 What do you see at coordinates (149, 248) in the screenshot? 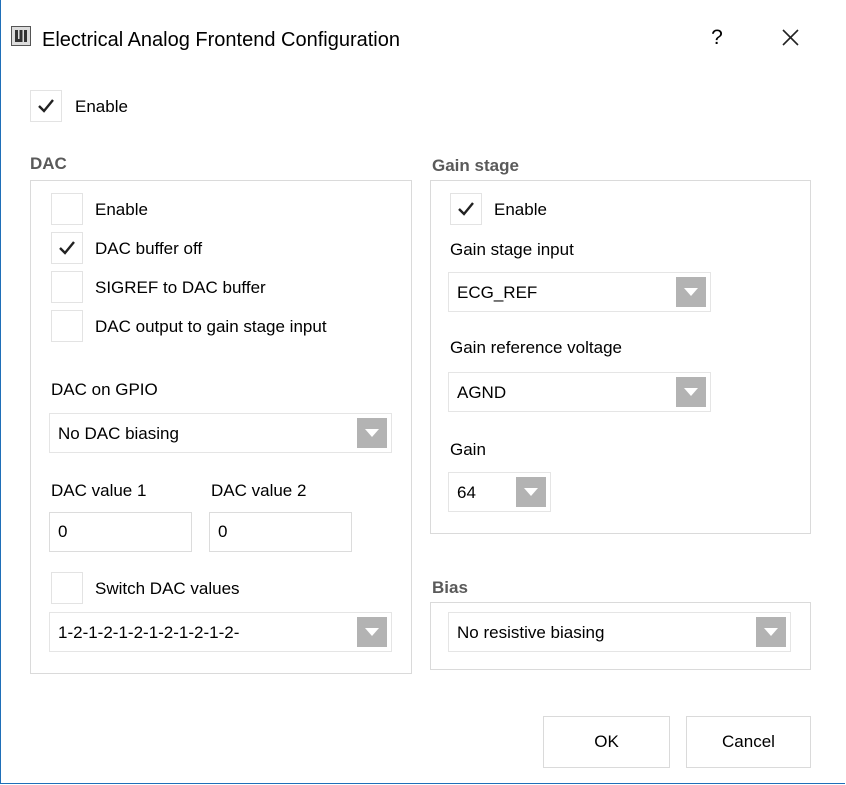
I see `dac-buffer-off-label: DAC buffer off` at bounding box center [149, 248].